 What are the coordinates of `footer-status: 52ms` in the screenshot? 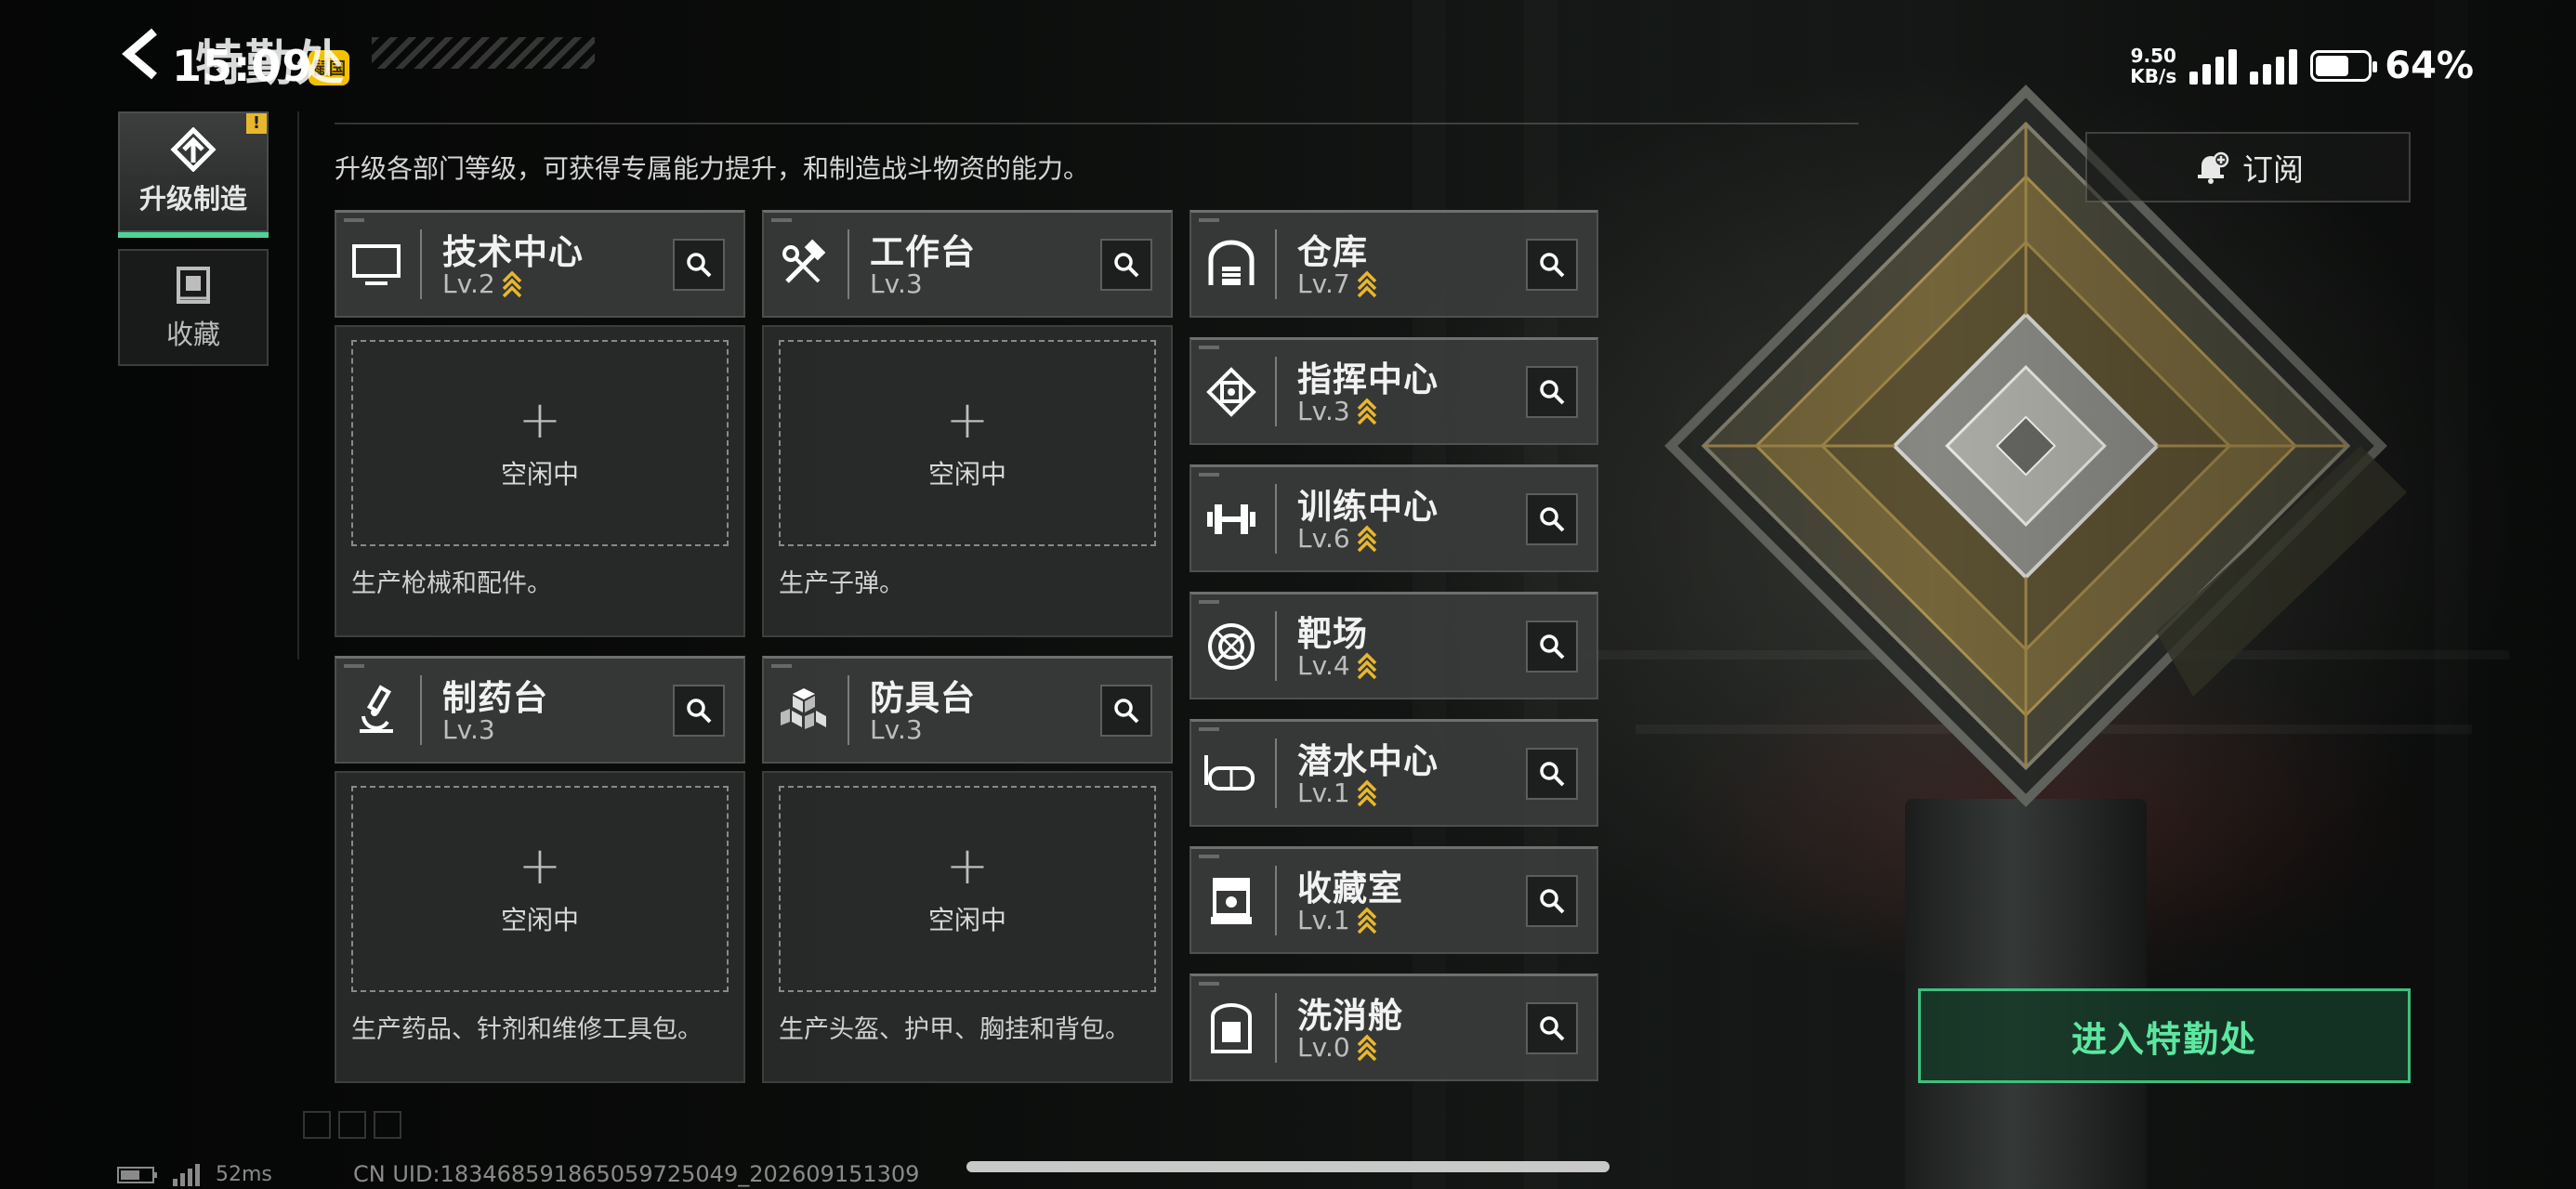 It's located at (194, 1175).